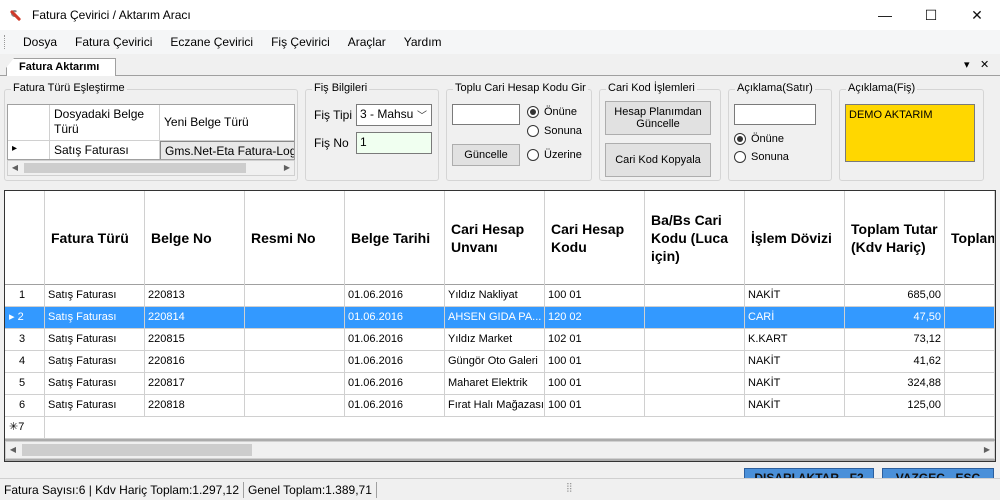 This screenshot has width=1000, height=500. What do you see at coordinates (195, 318) in the screenshot?
I see `cell-belge: 220814` at bounding box center [195, 318].